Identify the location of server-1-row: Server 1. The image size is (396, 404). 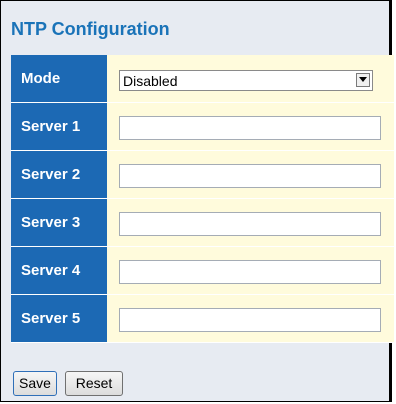
(202, 127).